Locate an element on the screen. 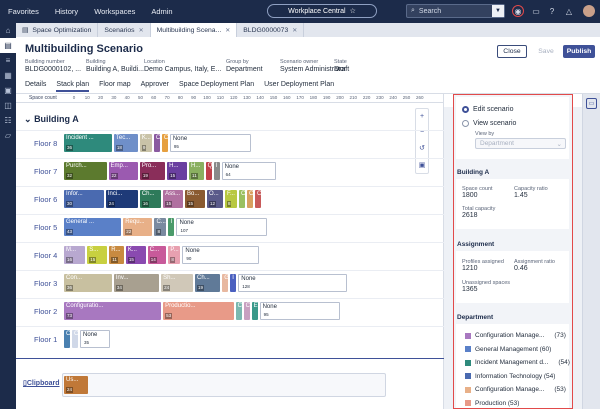 The width and height of the screenshot is (600, 409). subtab-space-deployment-plan: Space Deployment Plan is located at coordinates (216, 86).